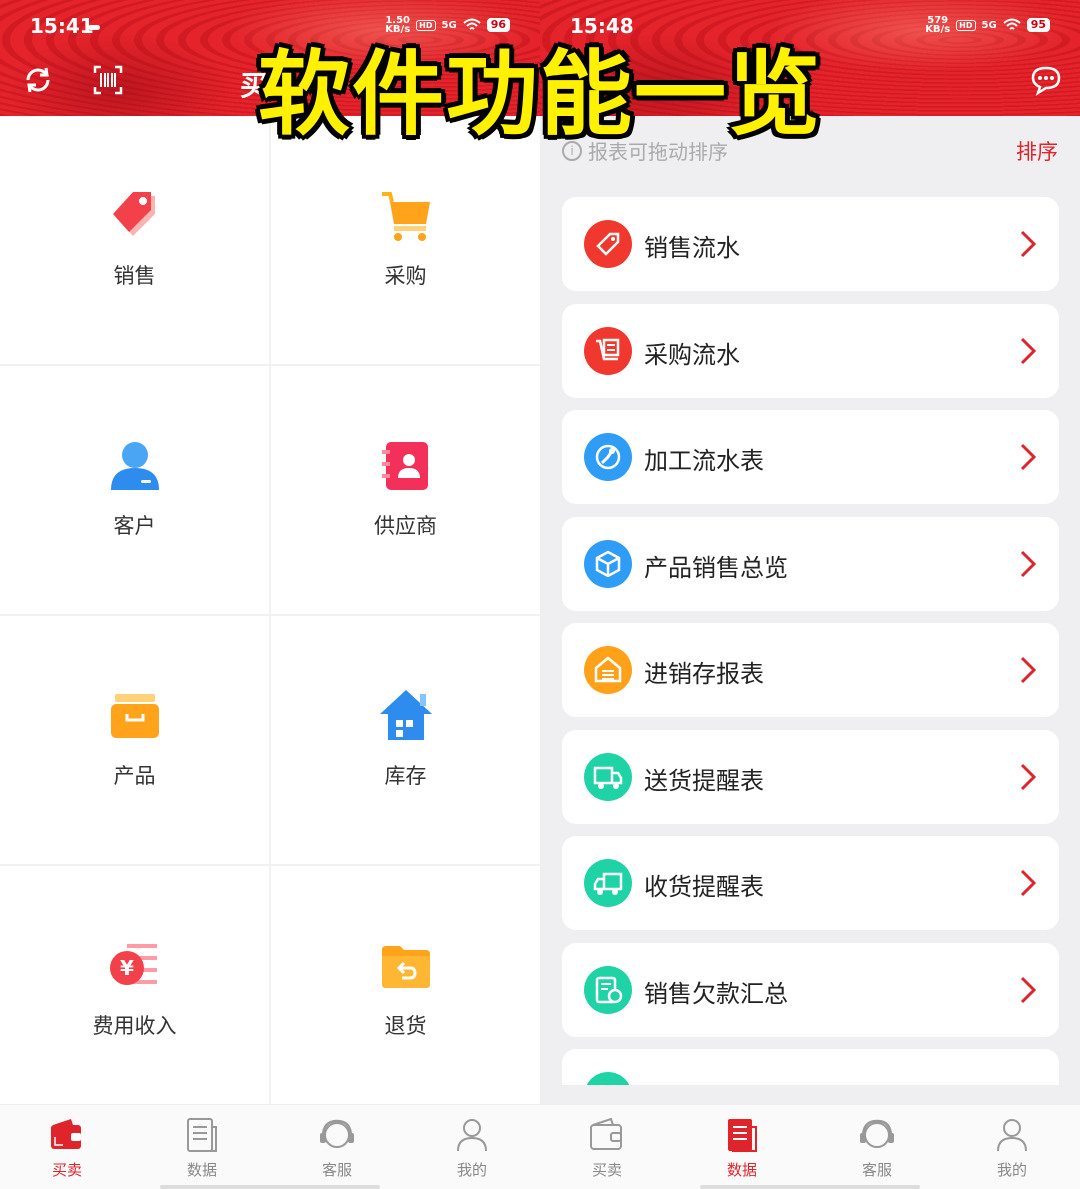 Image resolution: width=1080 pixels, height=1189 pixels. What do you see at coordinates (405, 526) in the screenshot?
I see `grid-label: 供应商` at bounding box center [405, 526].